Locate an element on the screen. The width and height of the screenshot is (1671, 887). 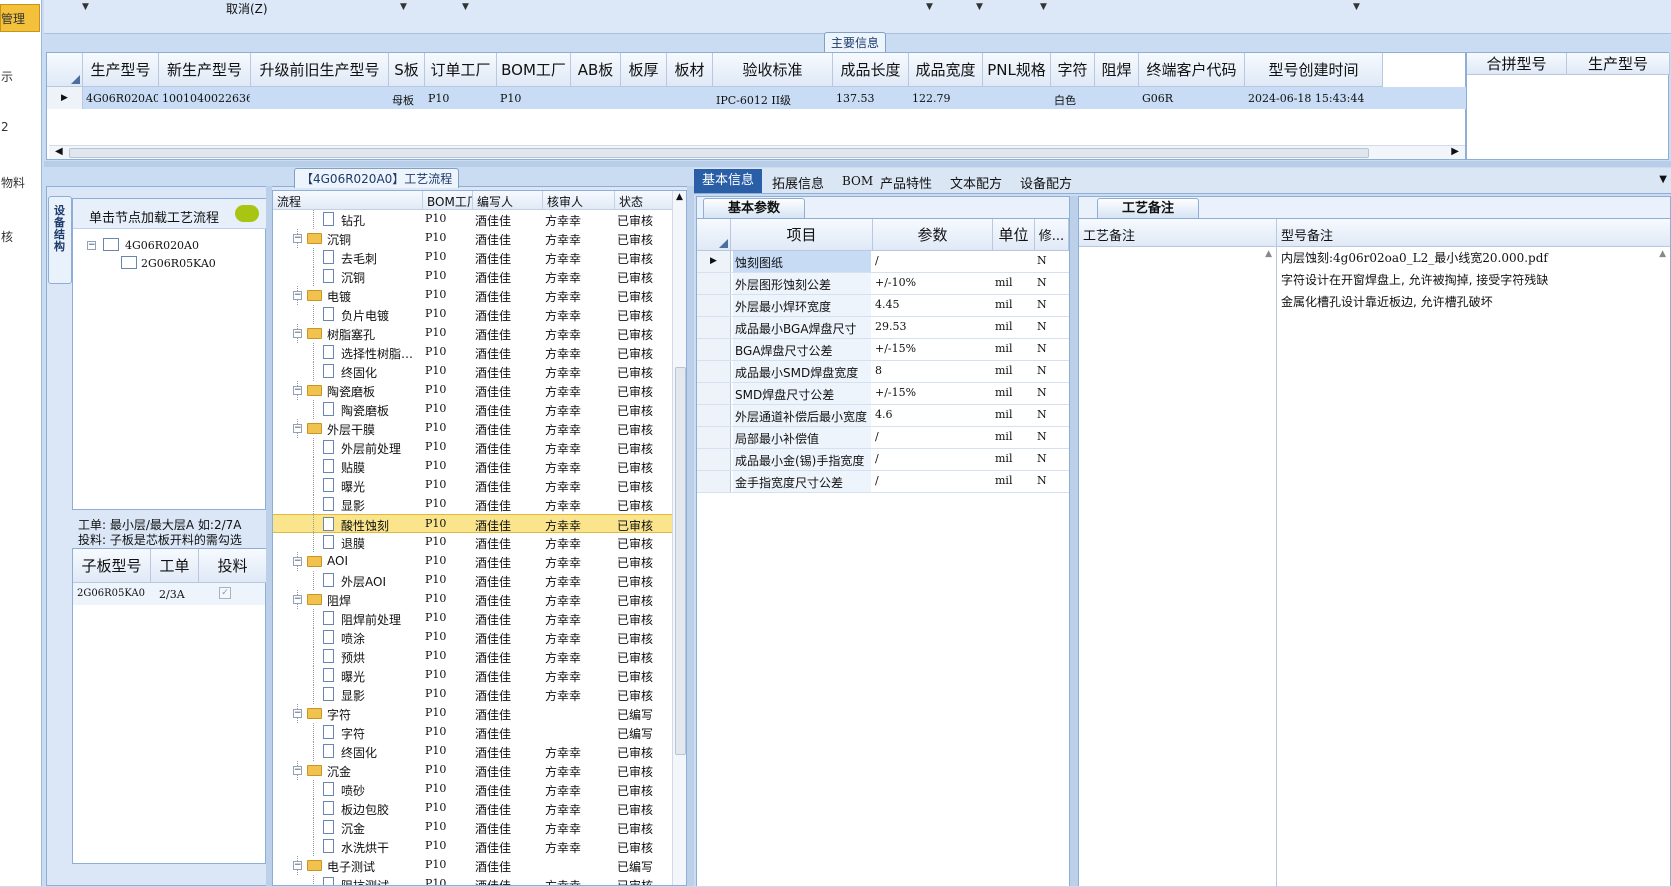
col-header: 单位 is located at coordinates (1014, 235).